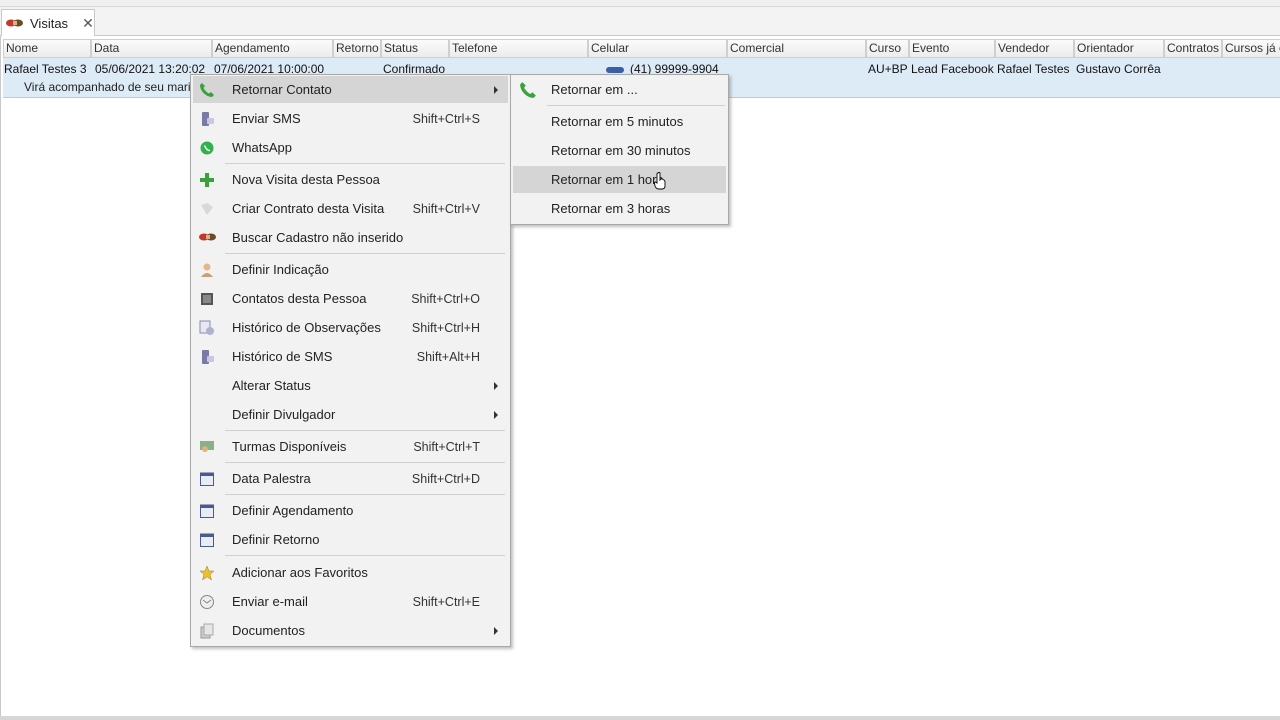  What do you see at coordinates (1119, 48) in the screenshot?
I see `col-orientador: Orientador` at bounding box center [1119, 48].